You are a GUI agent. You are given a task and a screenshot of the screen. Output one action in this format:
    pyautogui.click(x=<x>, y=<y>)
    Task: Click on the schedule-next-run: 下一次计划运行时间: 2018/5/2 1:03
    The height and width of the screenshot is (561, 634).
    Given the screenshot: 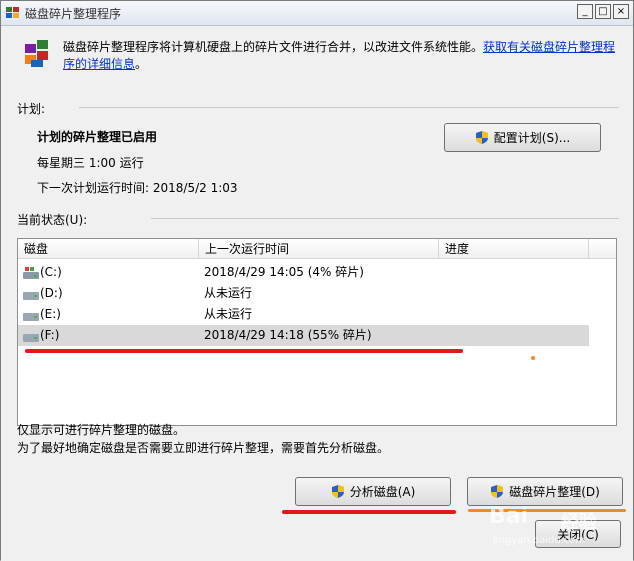 What is the action you would take?
    pyautogui.click(x=137, y=188)
    